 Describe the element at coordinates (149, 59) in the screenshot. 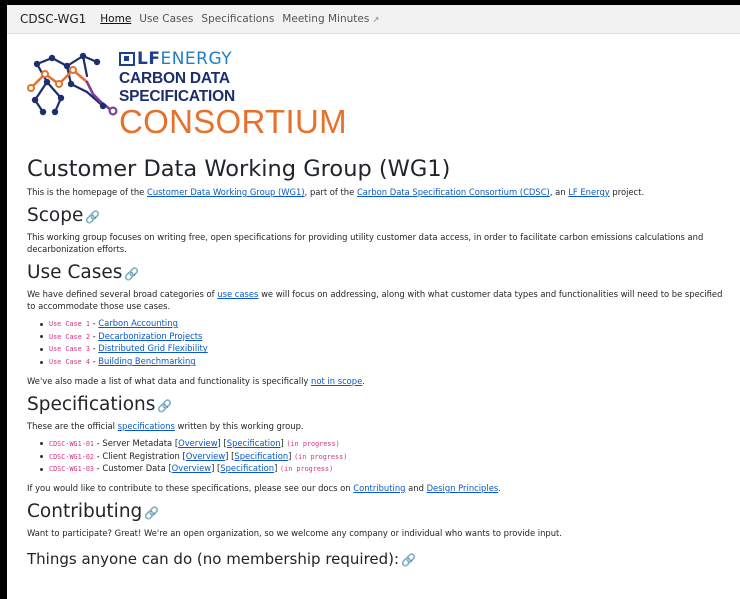

I see `lf-text: LF` at that location.